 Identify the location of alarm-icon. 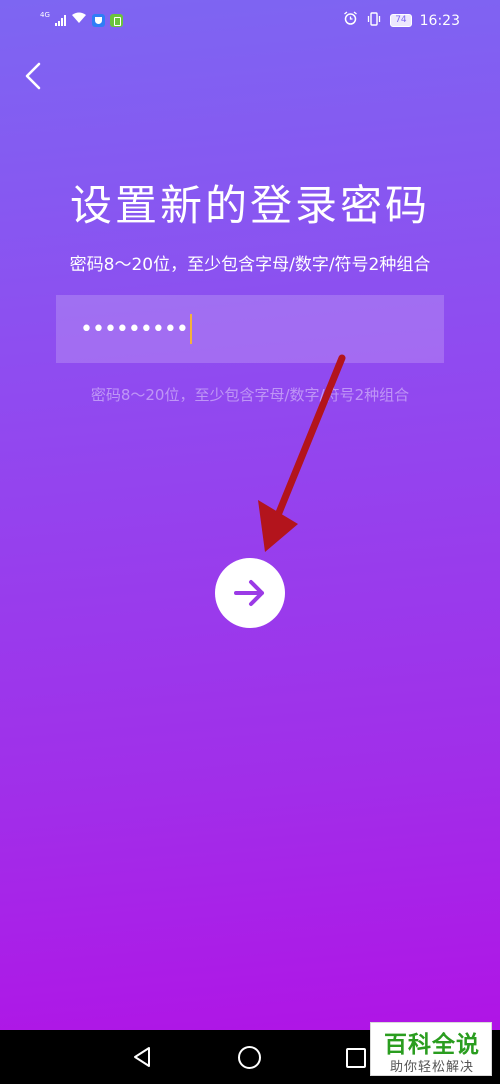
(350, 20).